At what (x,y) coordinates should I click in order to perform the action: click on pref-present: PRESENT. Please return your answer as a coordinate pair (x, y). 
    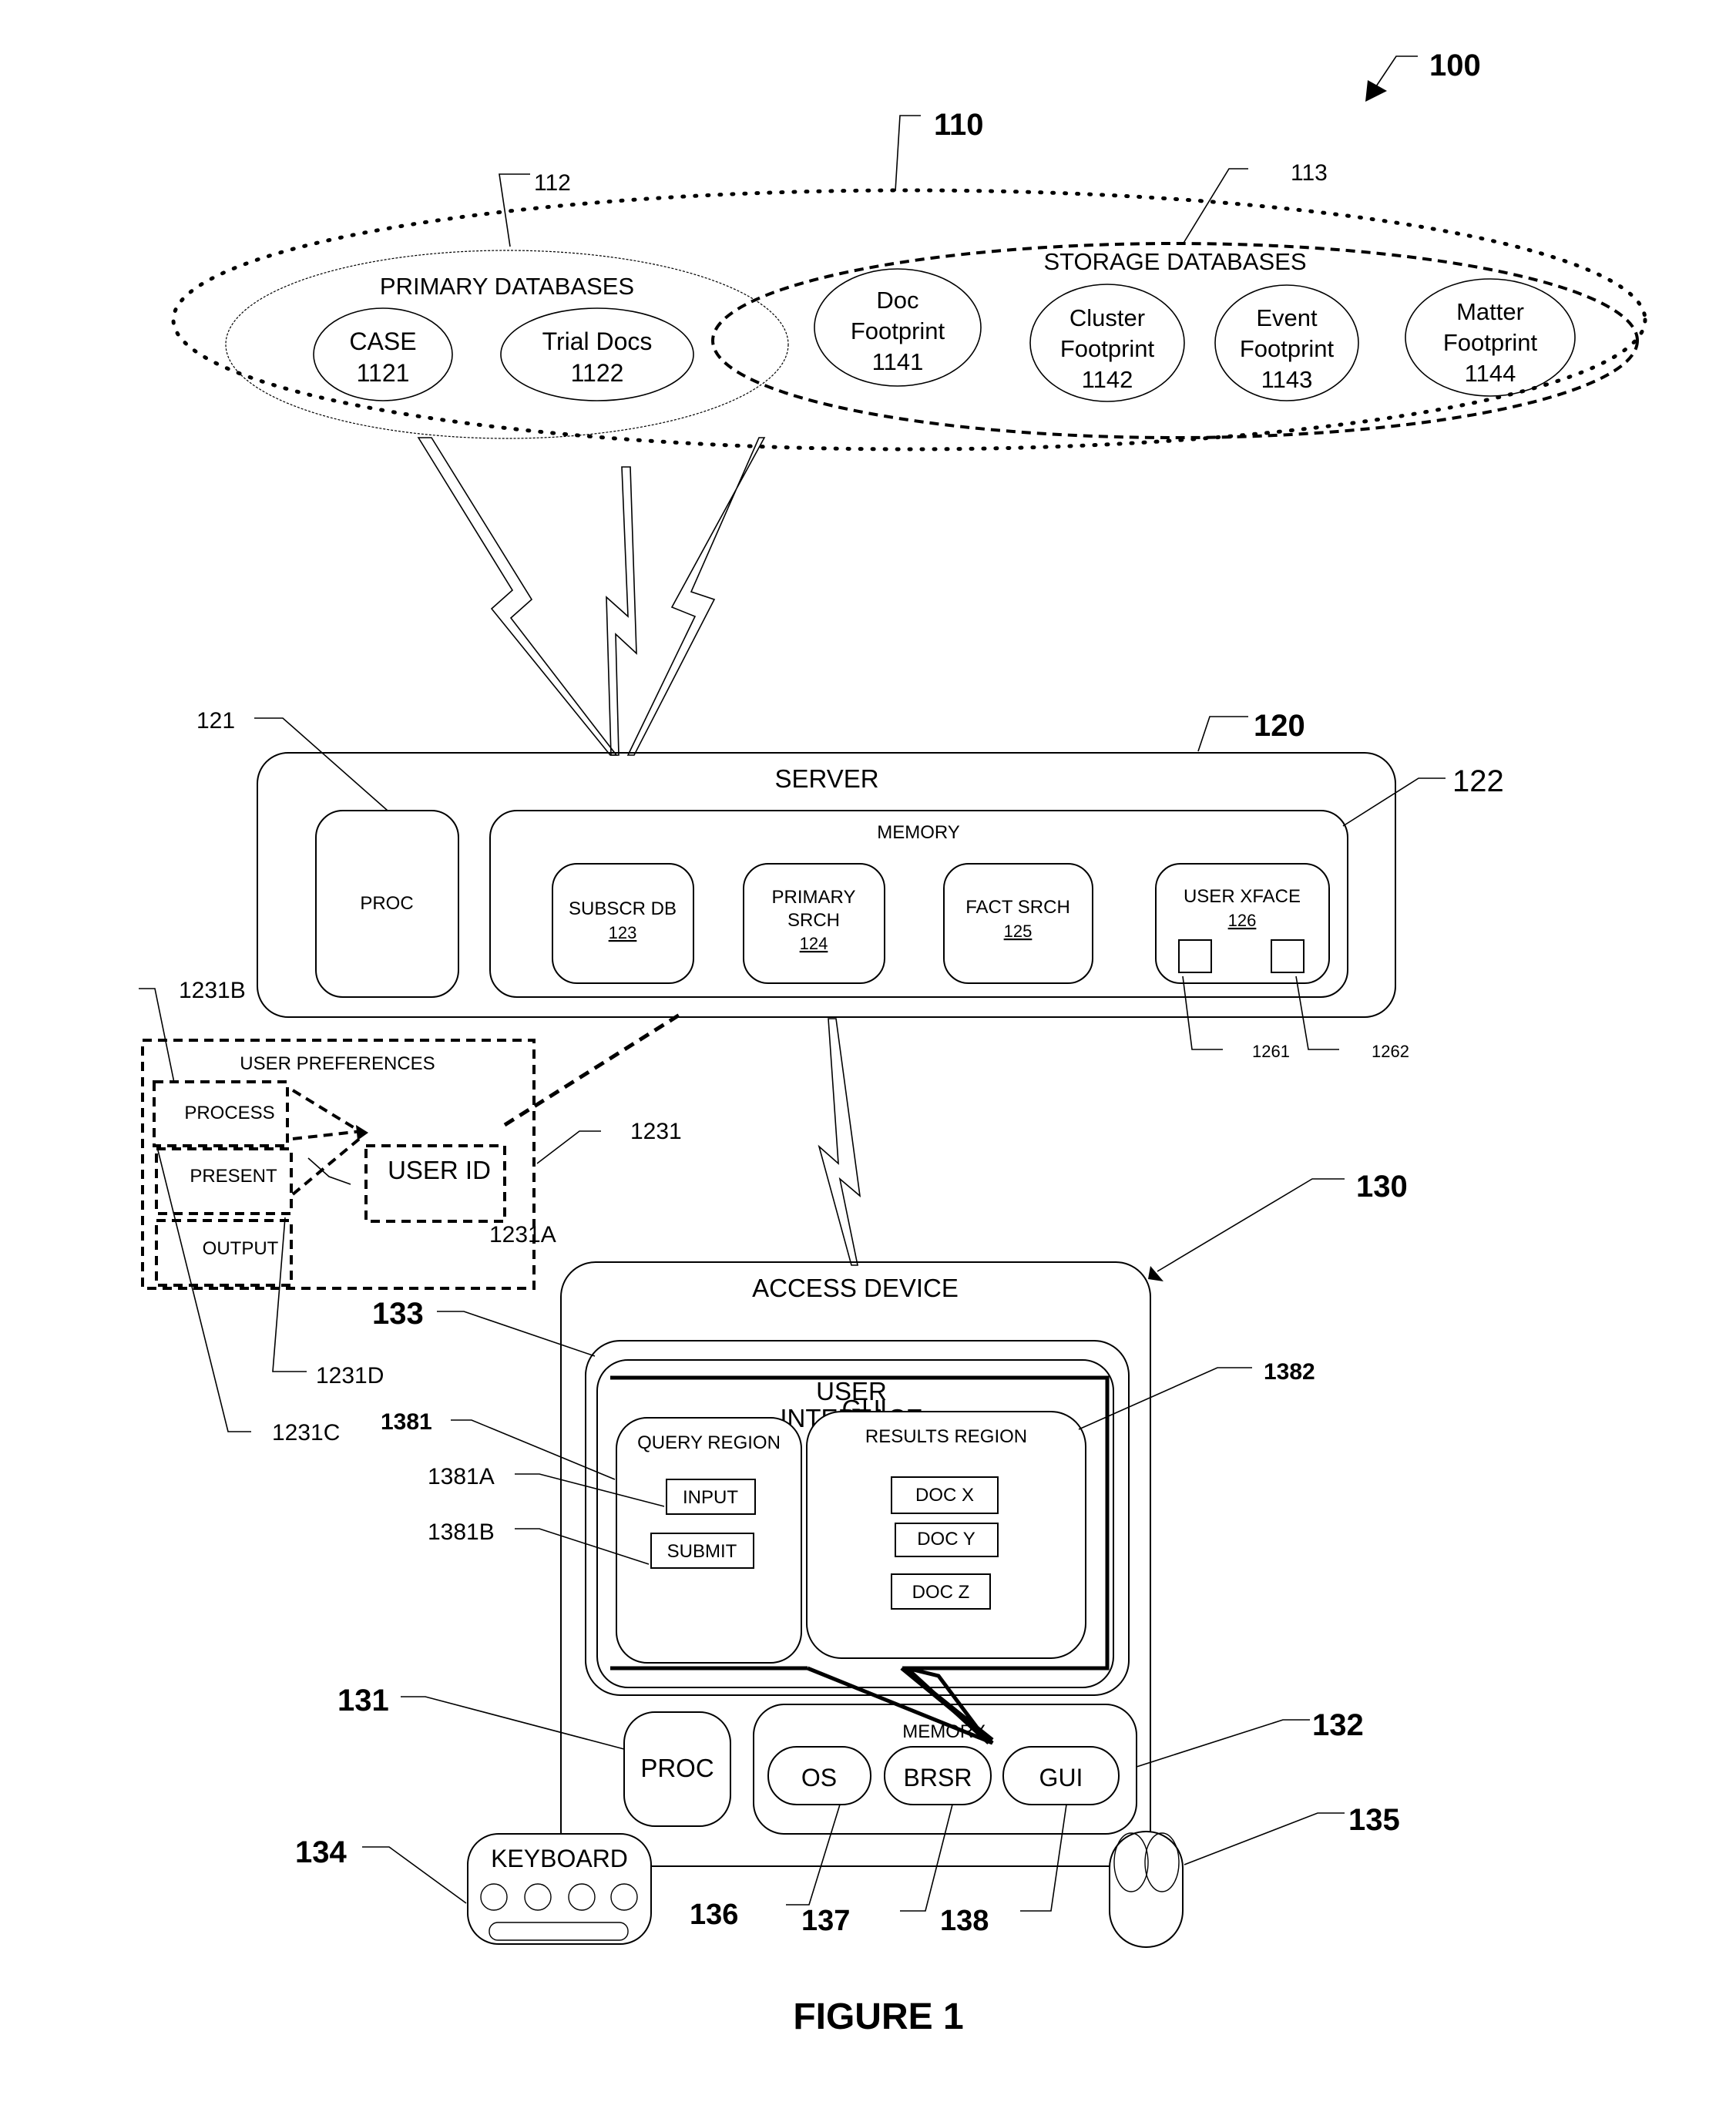
    Looking at the image, I should click on (224, 1181).